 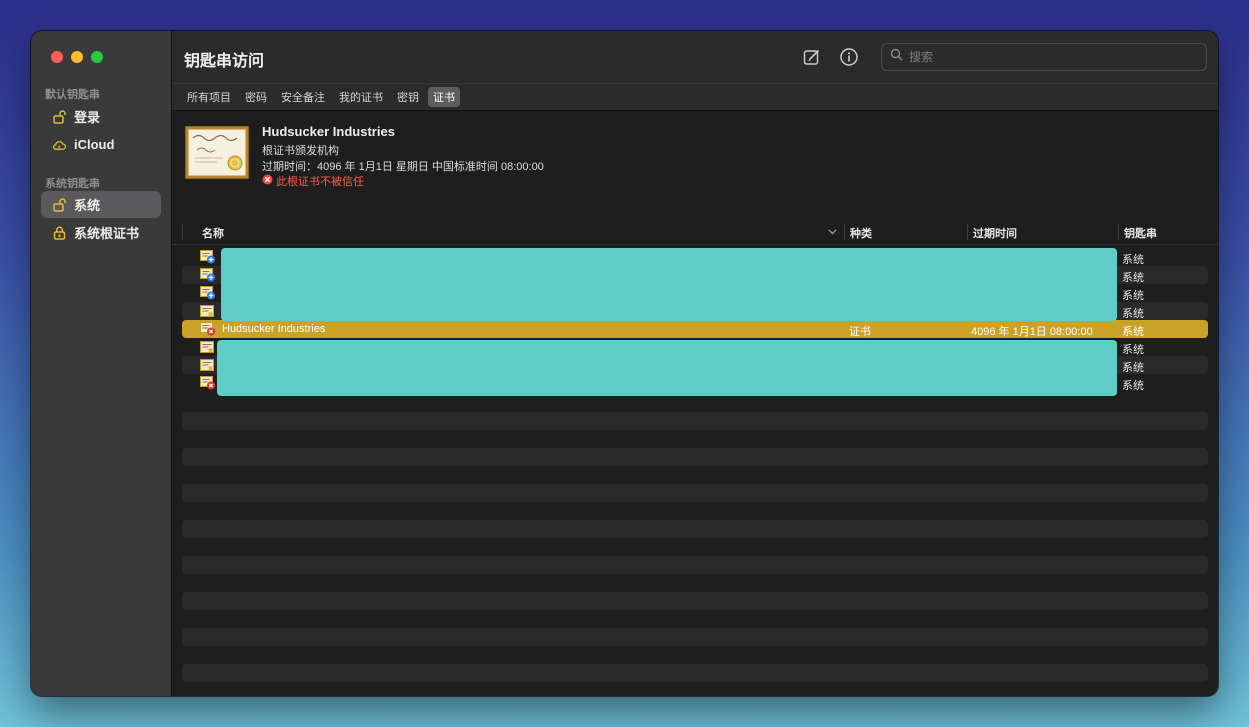 What do you see at coordinates (695, 233) in the screenshot?
I see `table-header: 名称 种类 过期时间 钥匙串` at bounding box center [695, 233].